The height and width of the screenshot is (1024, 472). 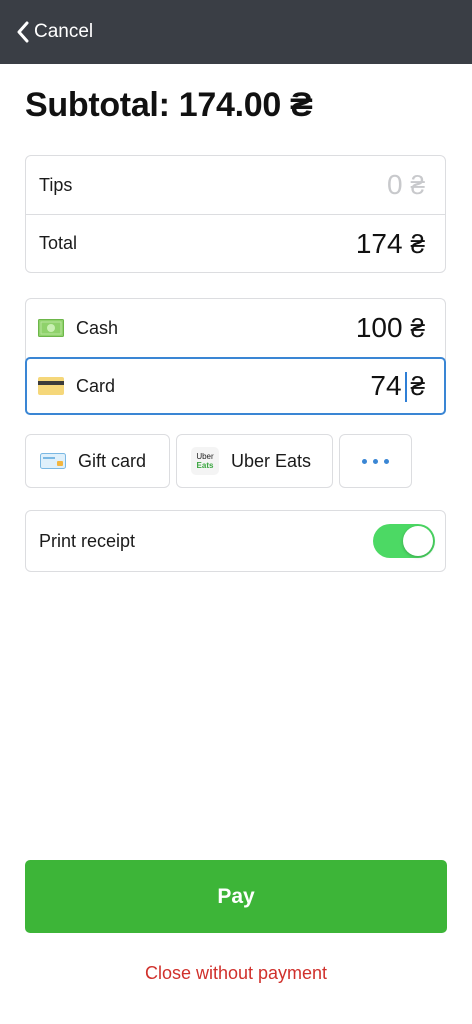 What do you see at coordinates (236, 32) in the screenshot?
I see `top-bar: Cancel` at bounding box center [236, 32].